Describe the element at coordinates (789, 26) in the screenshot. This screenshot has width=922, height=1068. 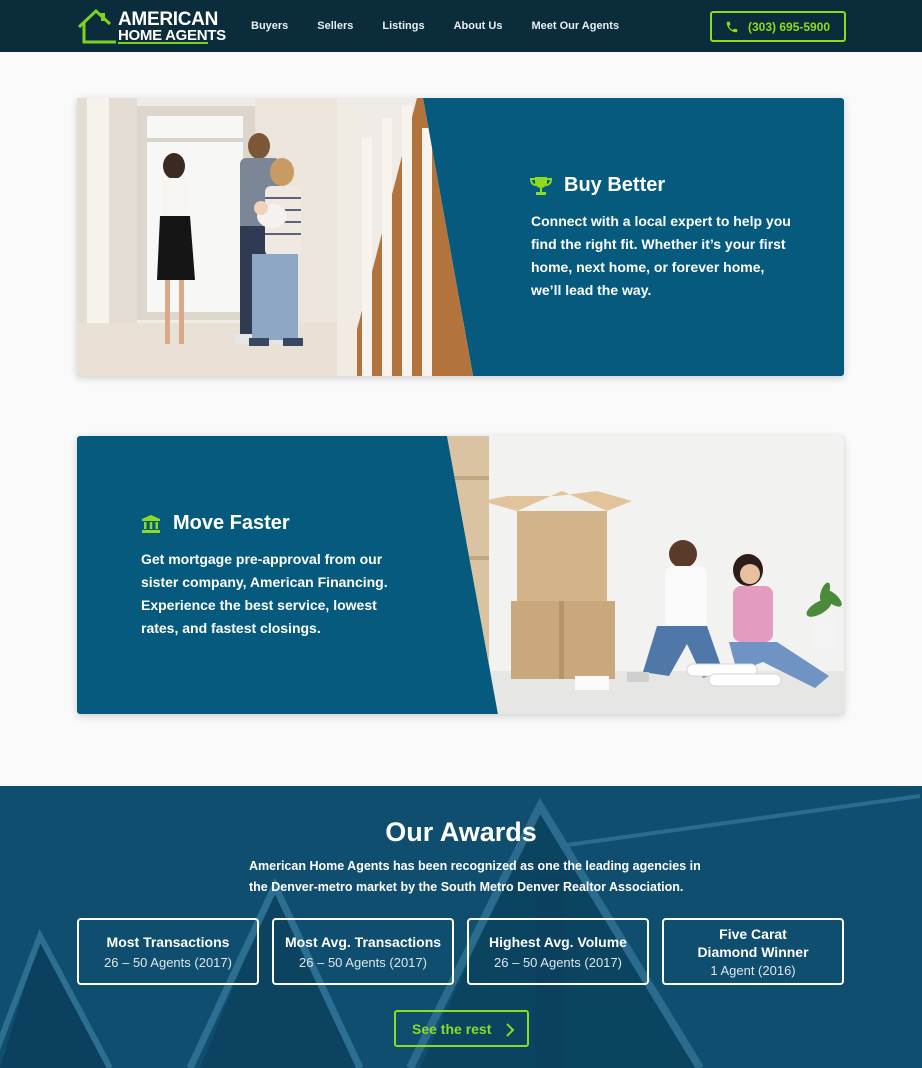
I see `phone-number: (303) 695-5900` at that location.